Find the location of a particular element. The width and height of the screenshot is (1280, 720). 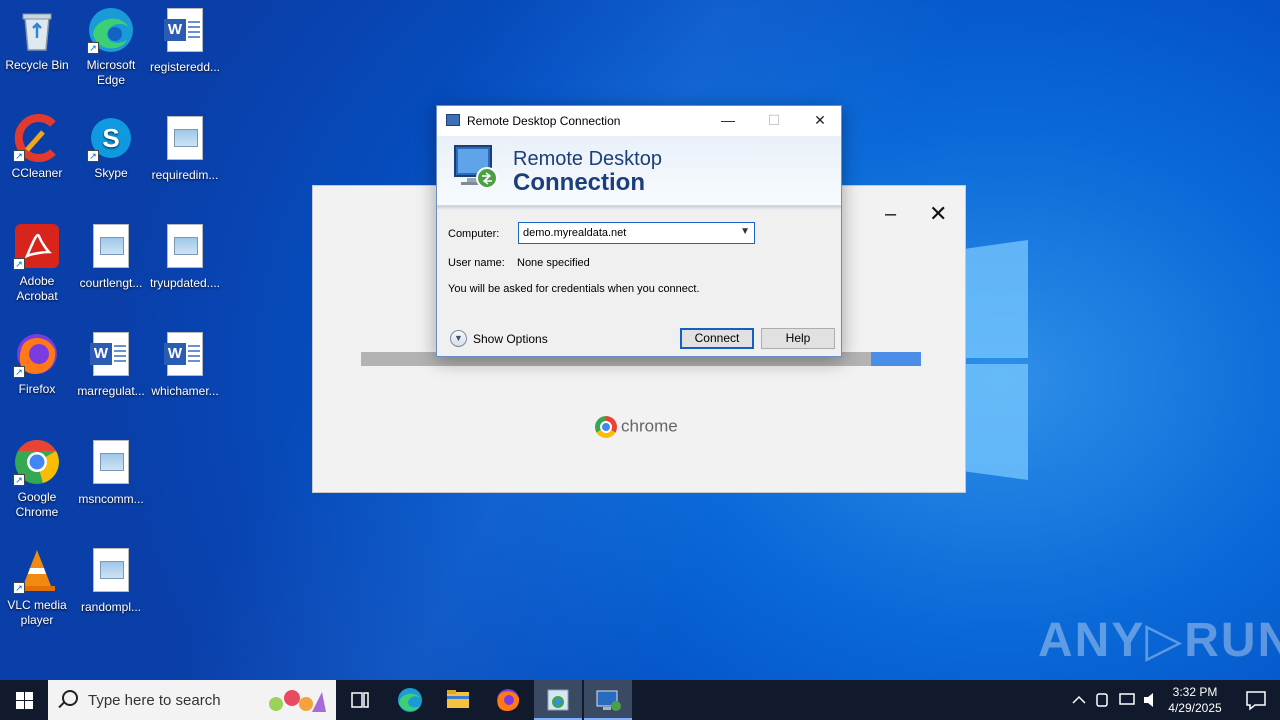

taskbar-edge is located at coordinates (410, 700).